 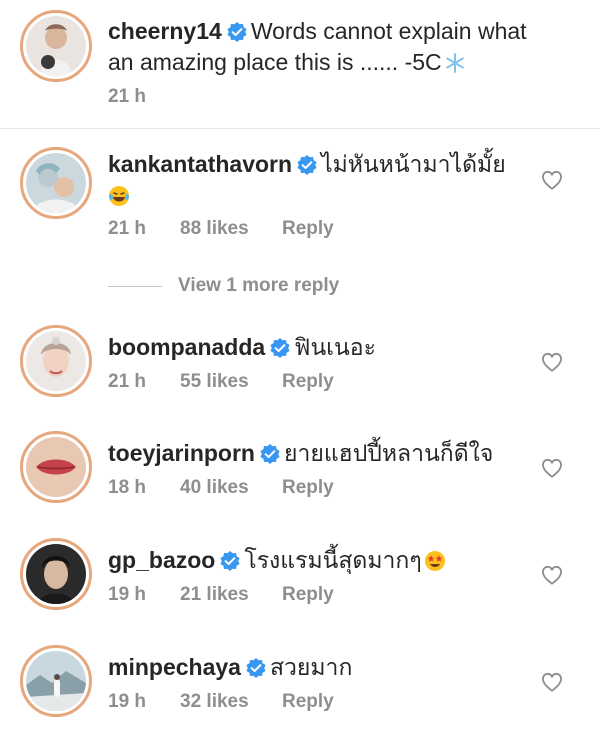 I want to click on comment-text: ไม่หันหน้ามาได้มั้ย, so click(x=413, y=164).